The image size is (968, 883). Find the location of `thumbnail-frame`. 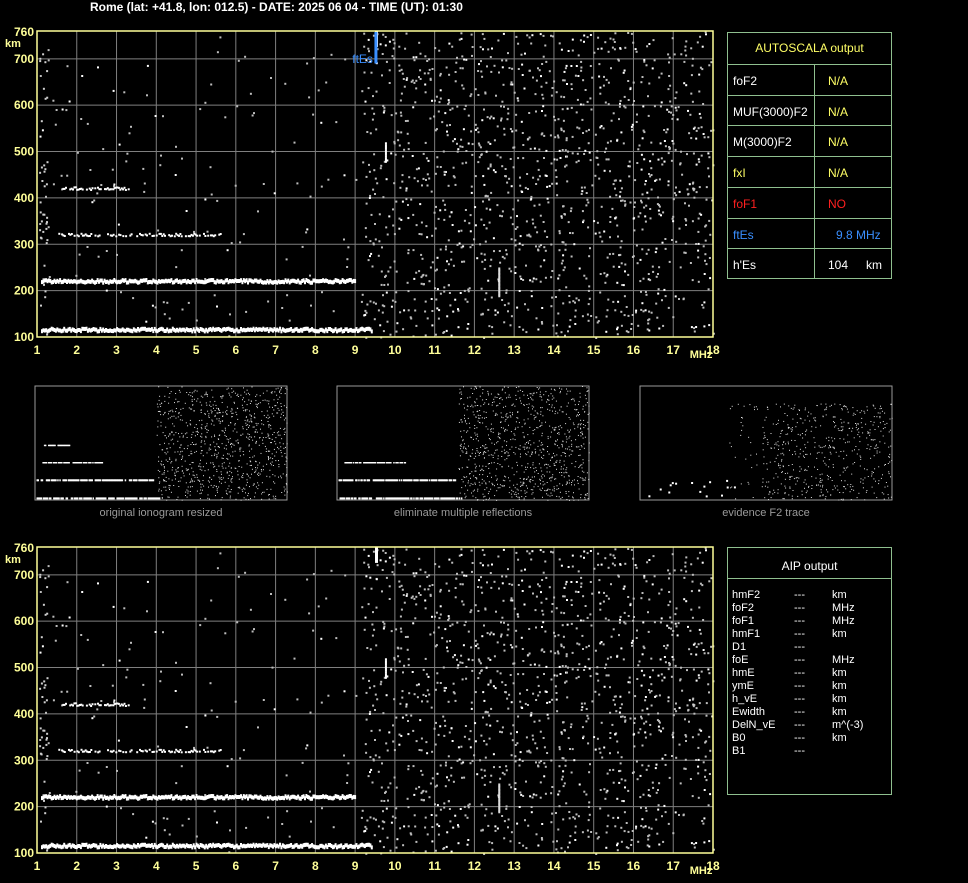

thumbnail-frame is located at coordinates (161, 443).